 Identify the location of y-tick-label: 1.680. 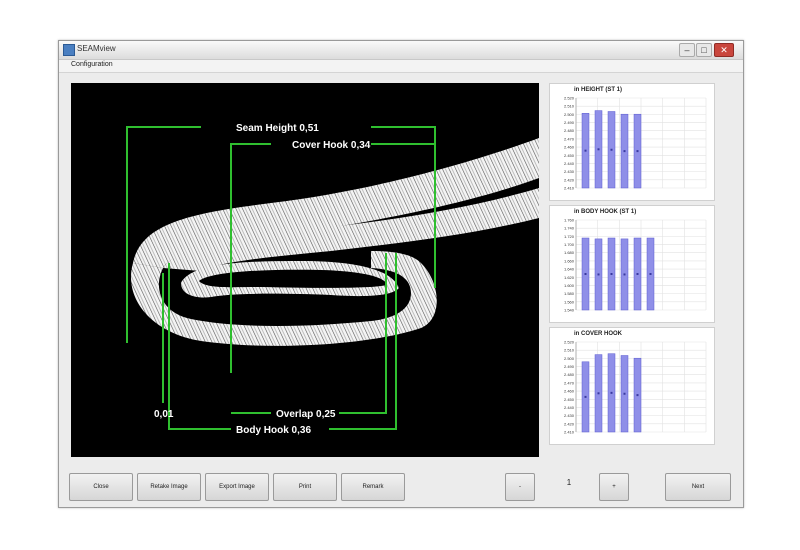
(569, 252).